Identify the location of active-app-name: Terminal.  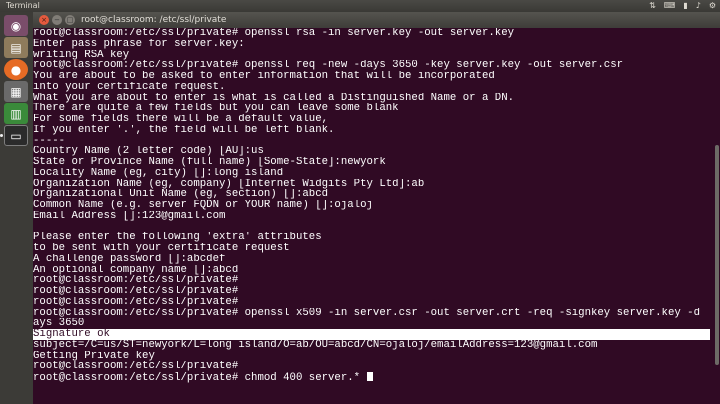
(23, 5).